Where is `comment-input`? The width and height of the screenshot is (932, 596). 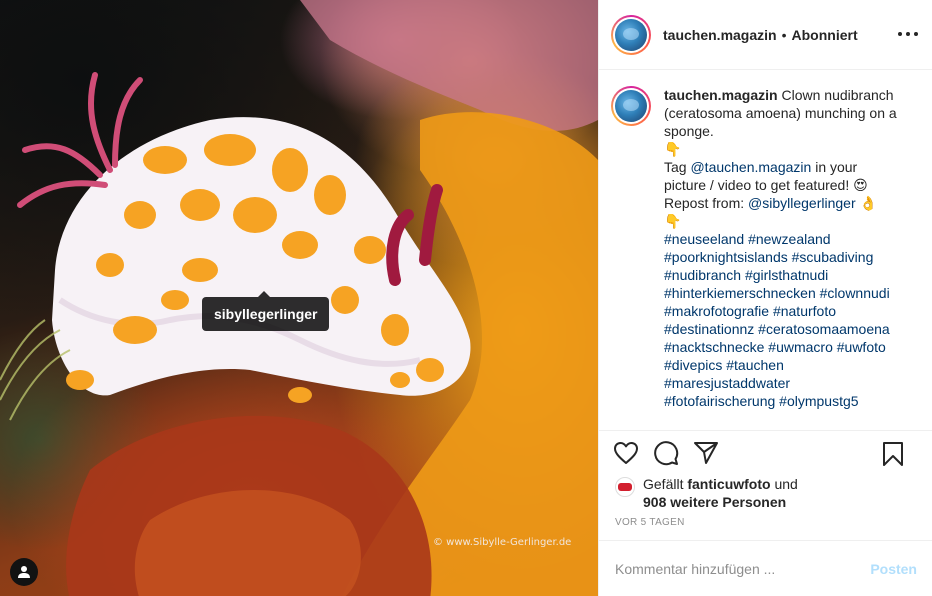
comment-input is located at coordinates (743, 568).